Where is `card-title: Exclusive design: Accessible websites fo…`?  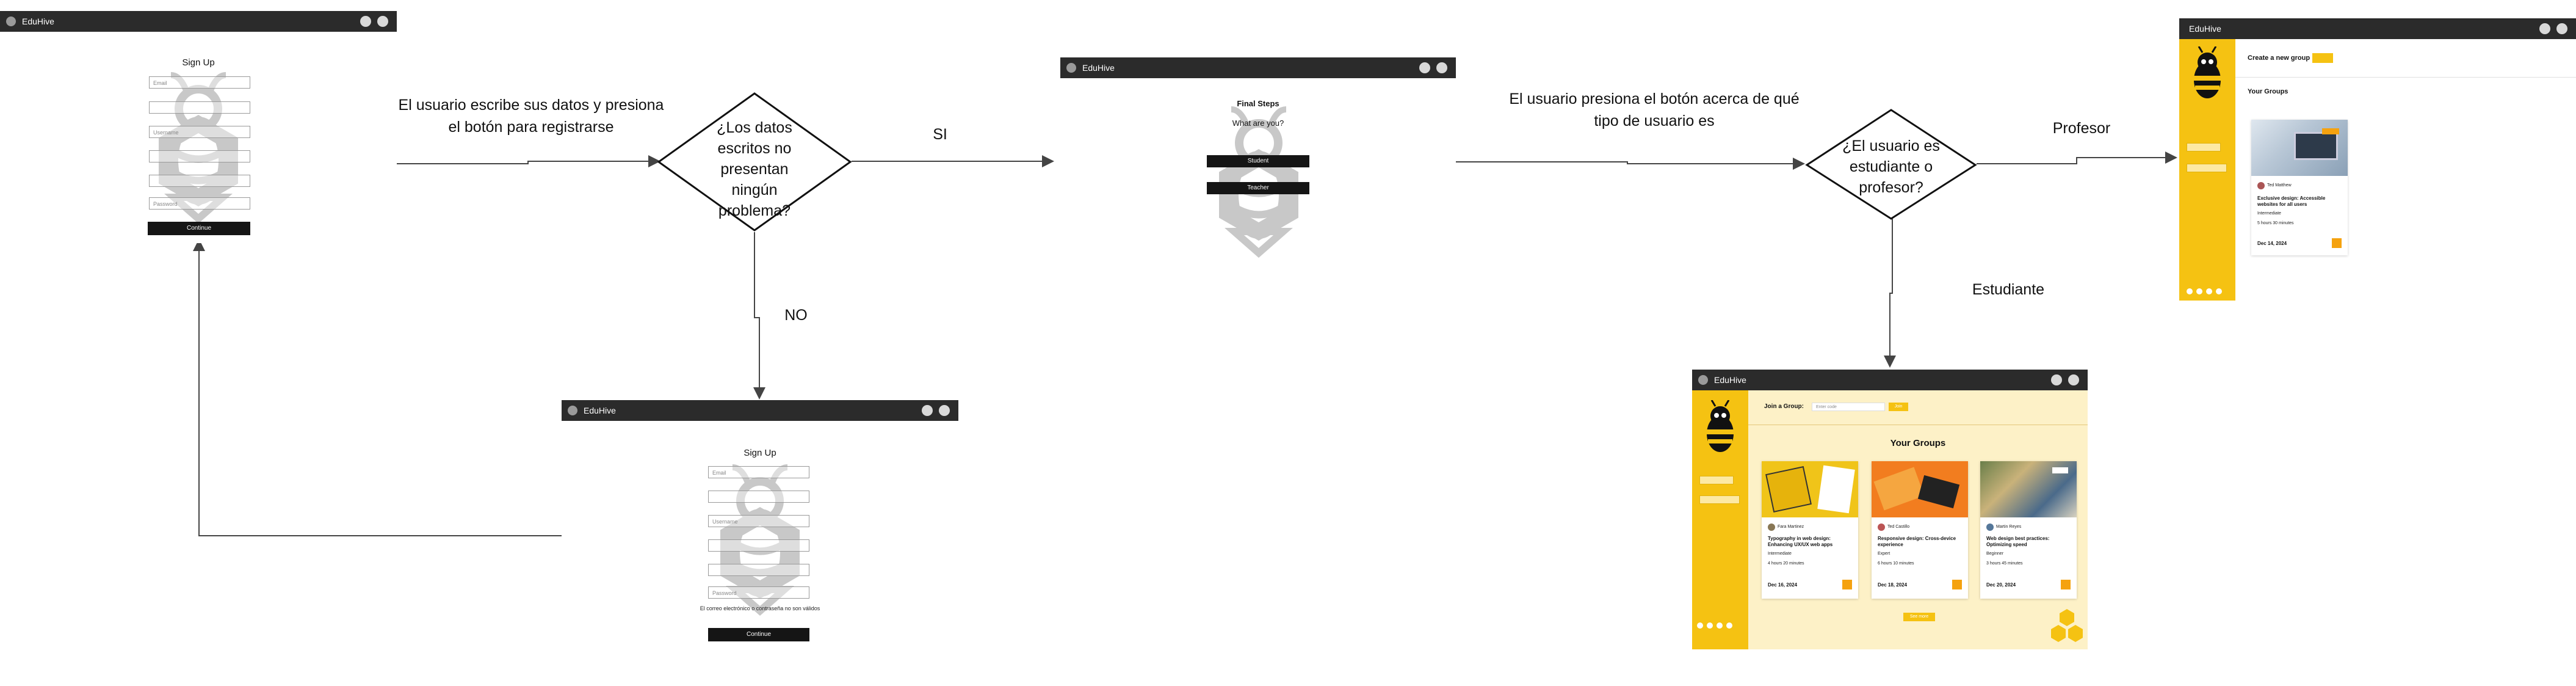
card-title: Exclusive design: Accessible websites fo… is located at coordinates (2291, 201).